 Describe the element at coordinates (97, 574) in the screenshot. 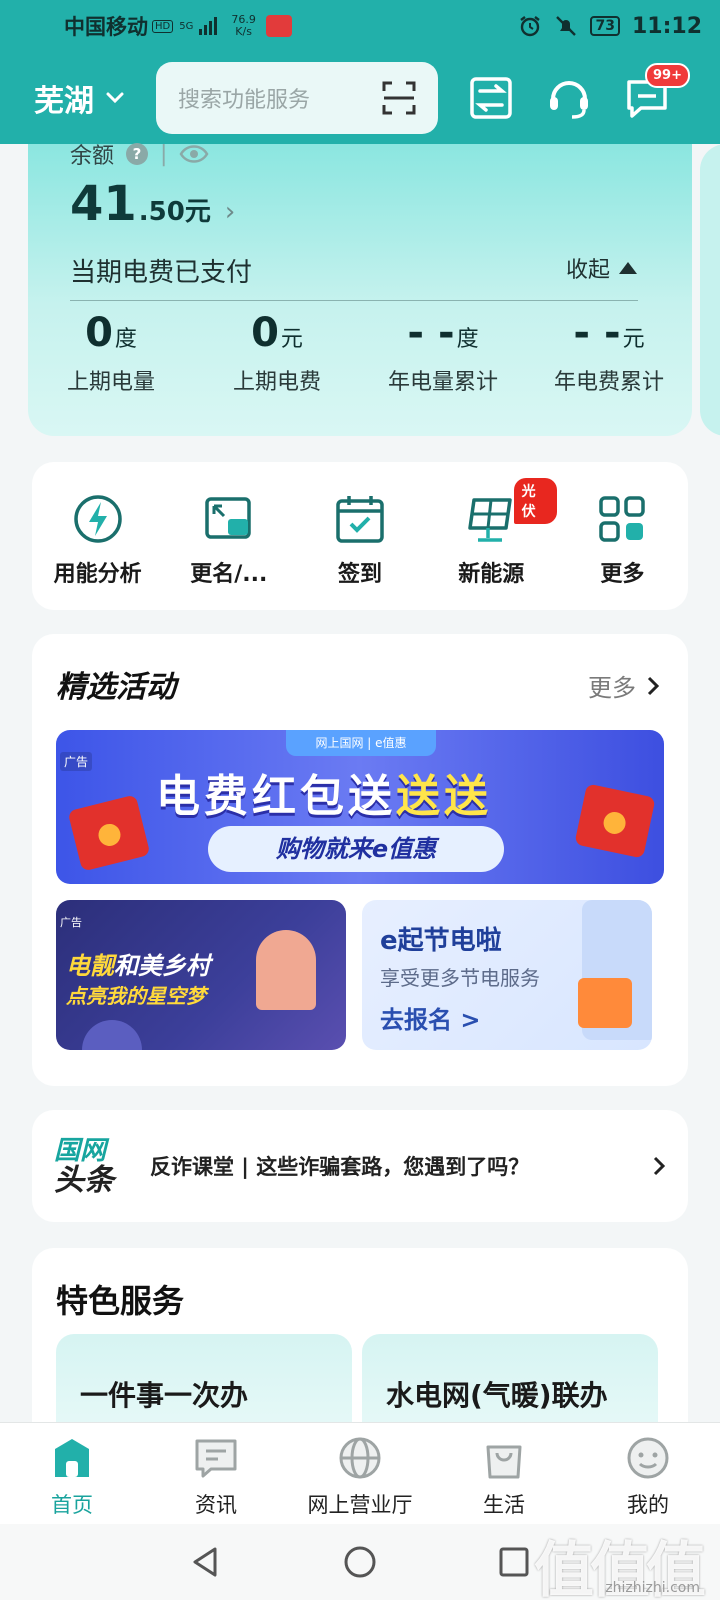

I see `action-label: 用能分析` at that location.